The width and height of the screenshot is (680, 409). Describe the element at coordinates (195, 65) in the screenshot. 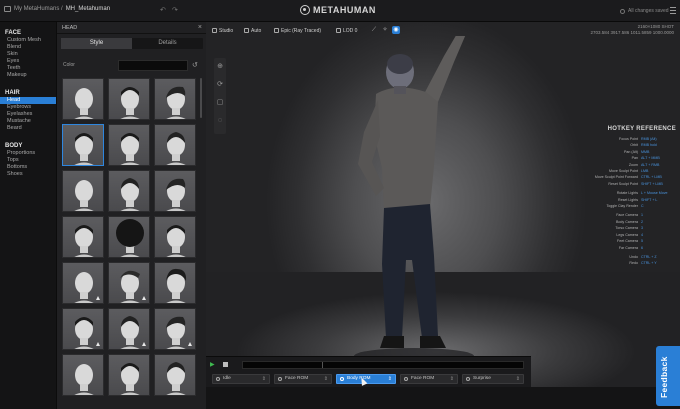

I see `reset-icon: ↺` at that location.